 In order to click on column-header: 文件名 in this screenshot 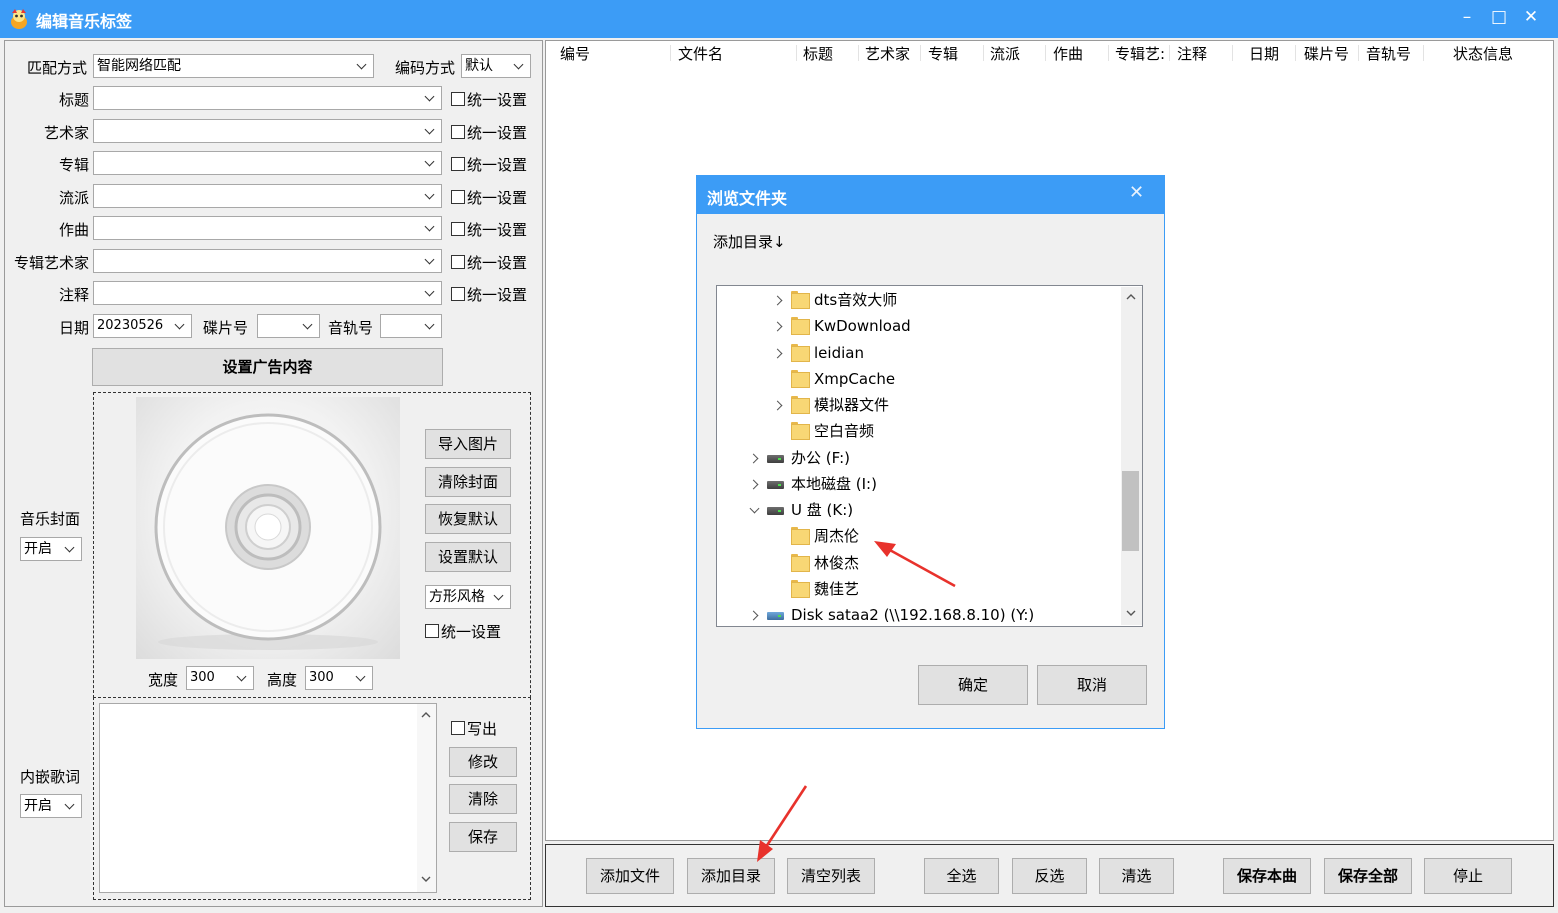, I will do `click(700, 53)`.